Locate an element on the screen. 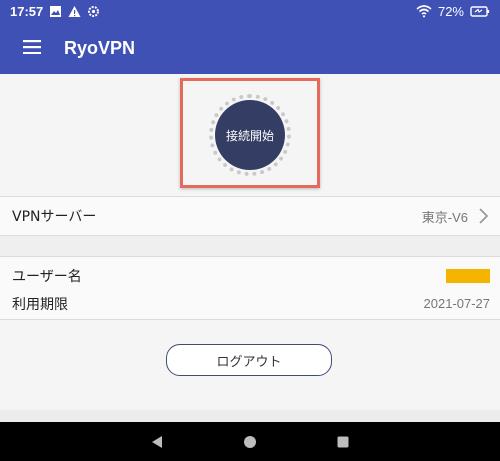  app-bar: RyoVPN is located at coordinates (250, 48).